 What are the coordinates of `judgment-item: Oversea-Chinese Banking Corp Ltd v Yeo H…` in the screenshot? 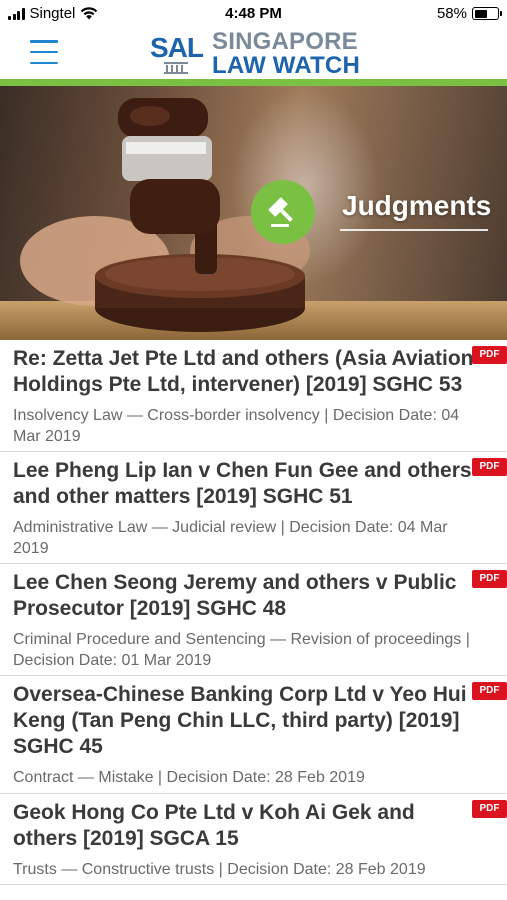 It's located at (253, 735).